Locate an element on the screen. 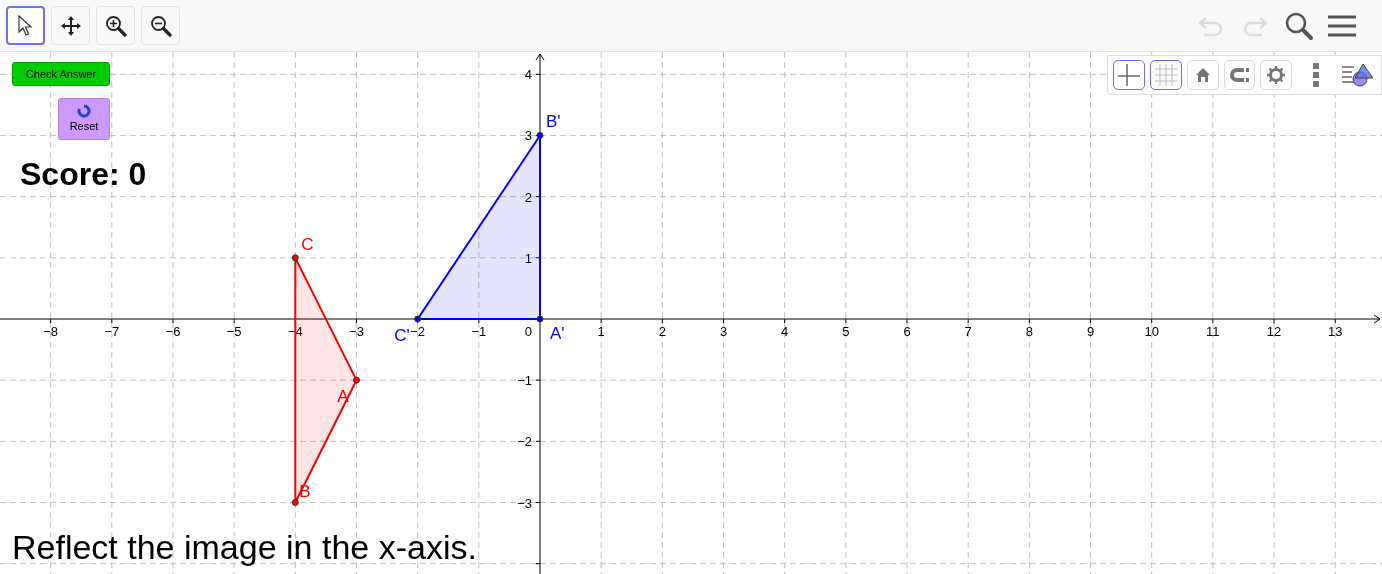 The image size is (1382, 574). point-label: C is located at coordinates (307, 244).